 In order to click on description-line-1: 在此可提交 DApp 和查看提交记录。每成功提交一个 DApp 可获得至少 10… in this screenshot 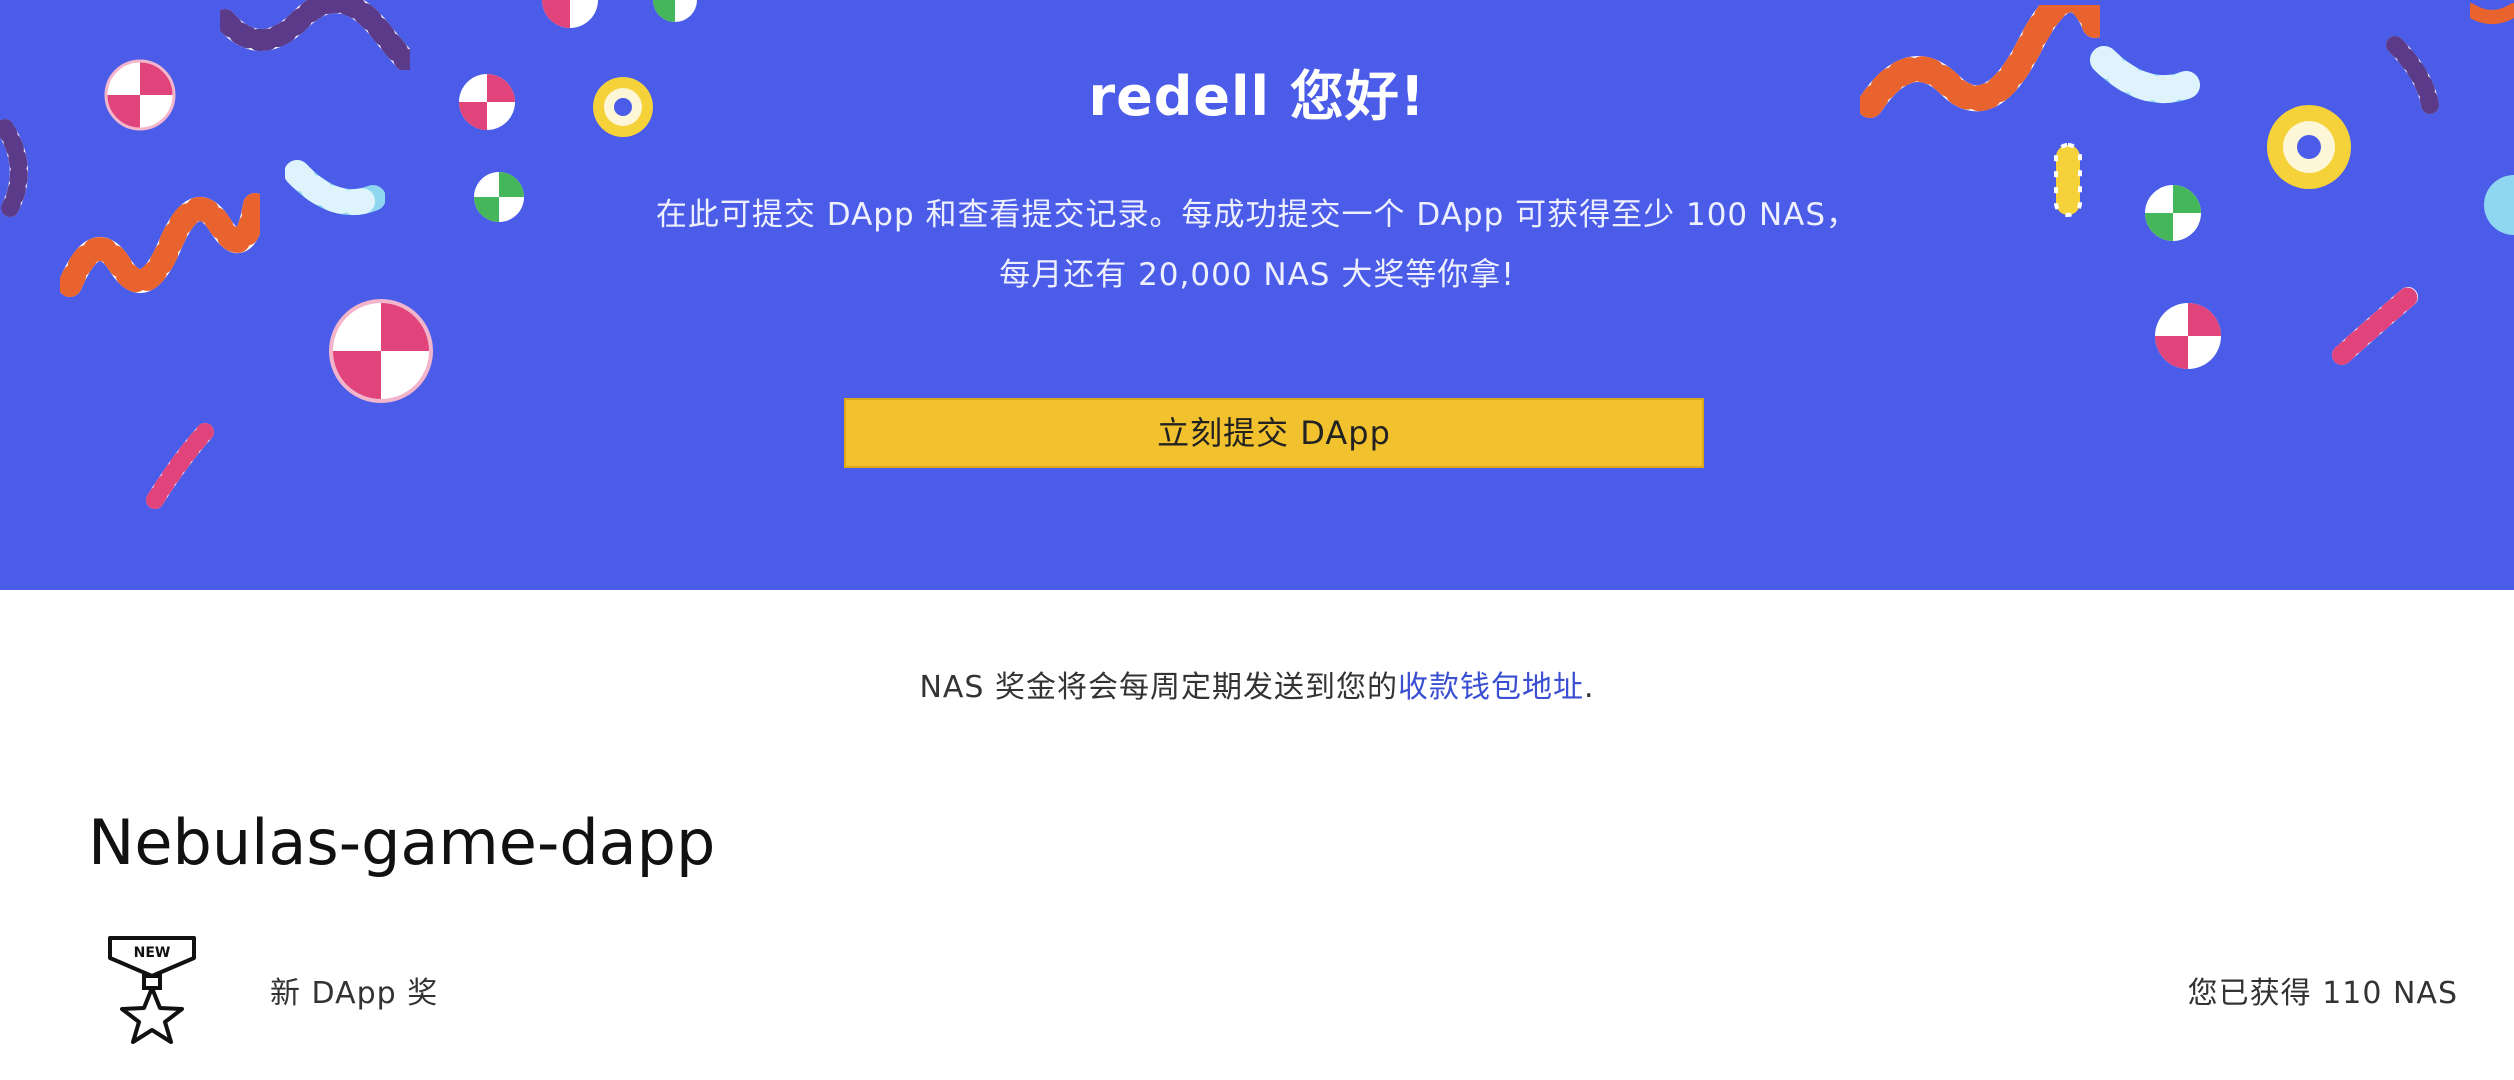, I will do `click(1257, 215)`.